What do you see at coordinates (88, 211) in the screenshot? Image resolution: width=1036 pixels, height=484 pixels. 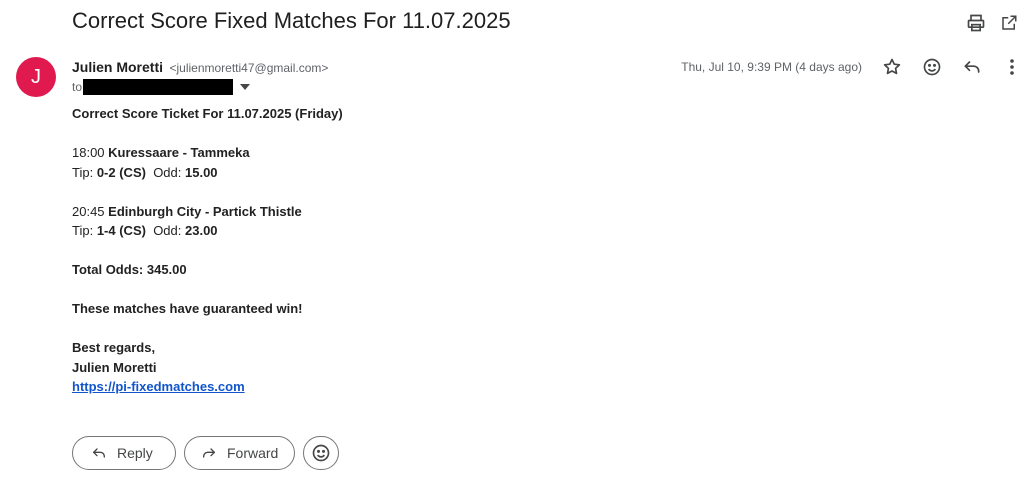 I see `match-2-time: 20:45` at bounding box center [88, 211].